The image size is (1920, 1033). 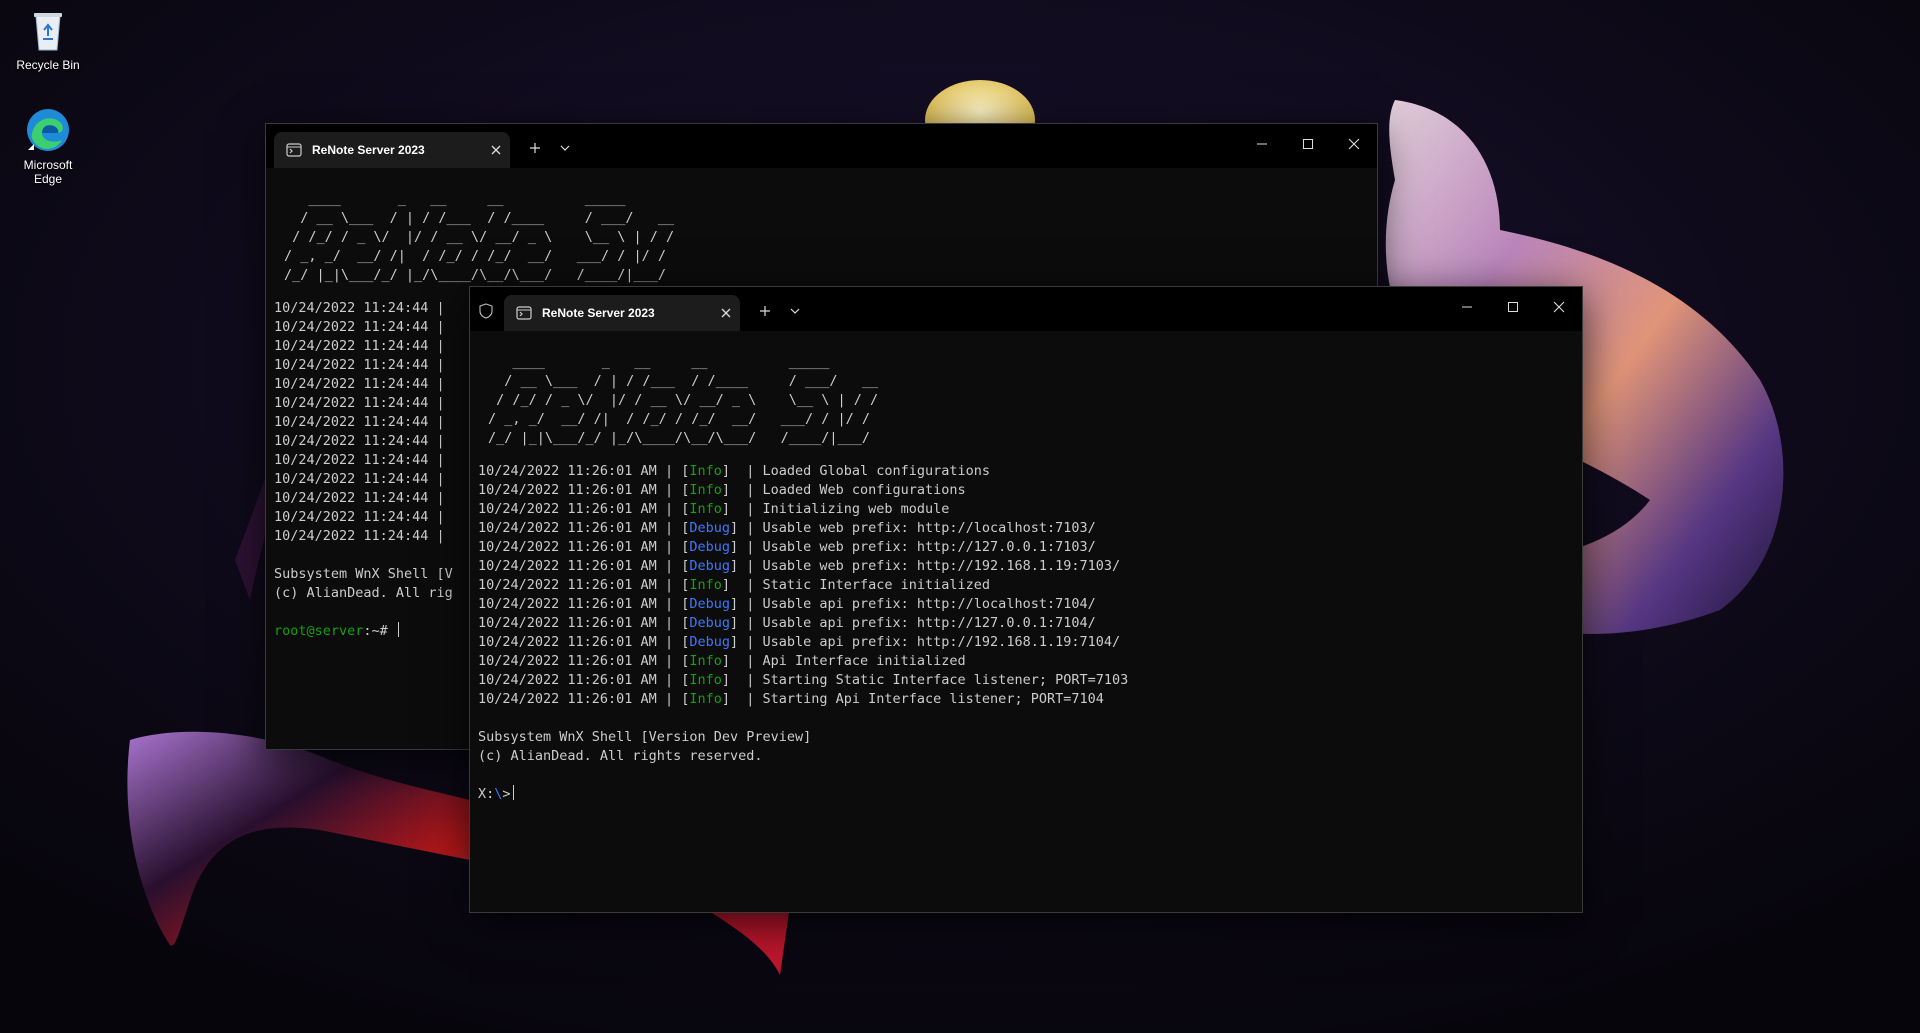 What do you see at coordinates (876, 585) in the screenshot?
I see `log-message: Static Interface initialized` at bounding box center [876, 585].